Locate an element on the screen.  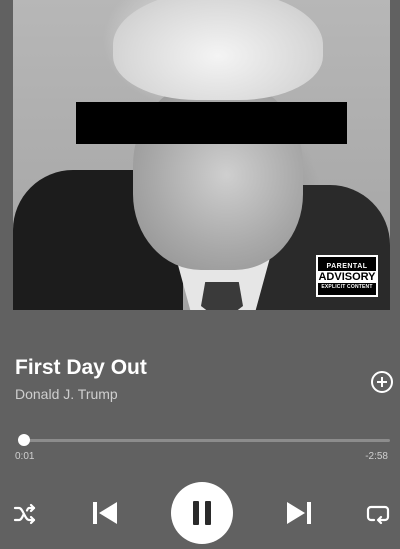
track-title: First Day Out is located at coordinates (81, 367).